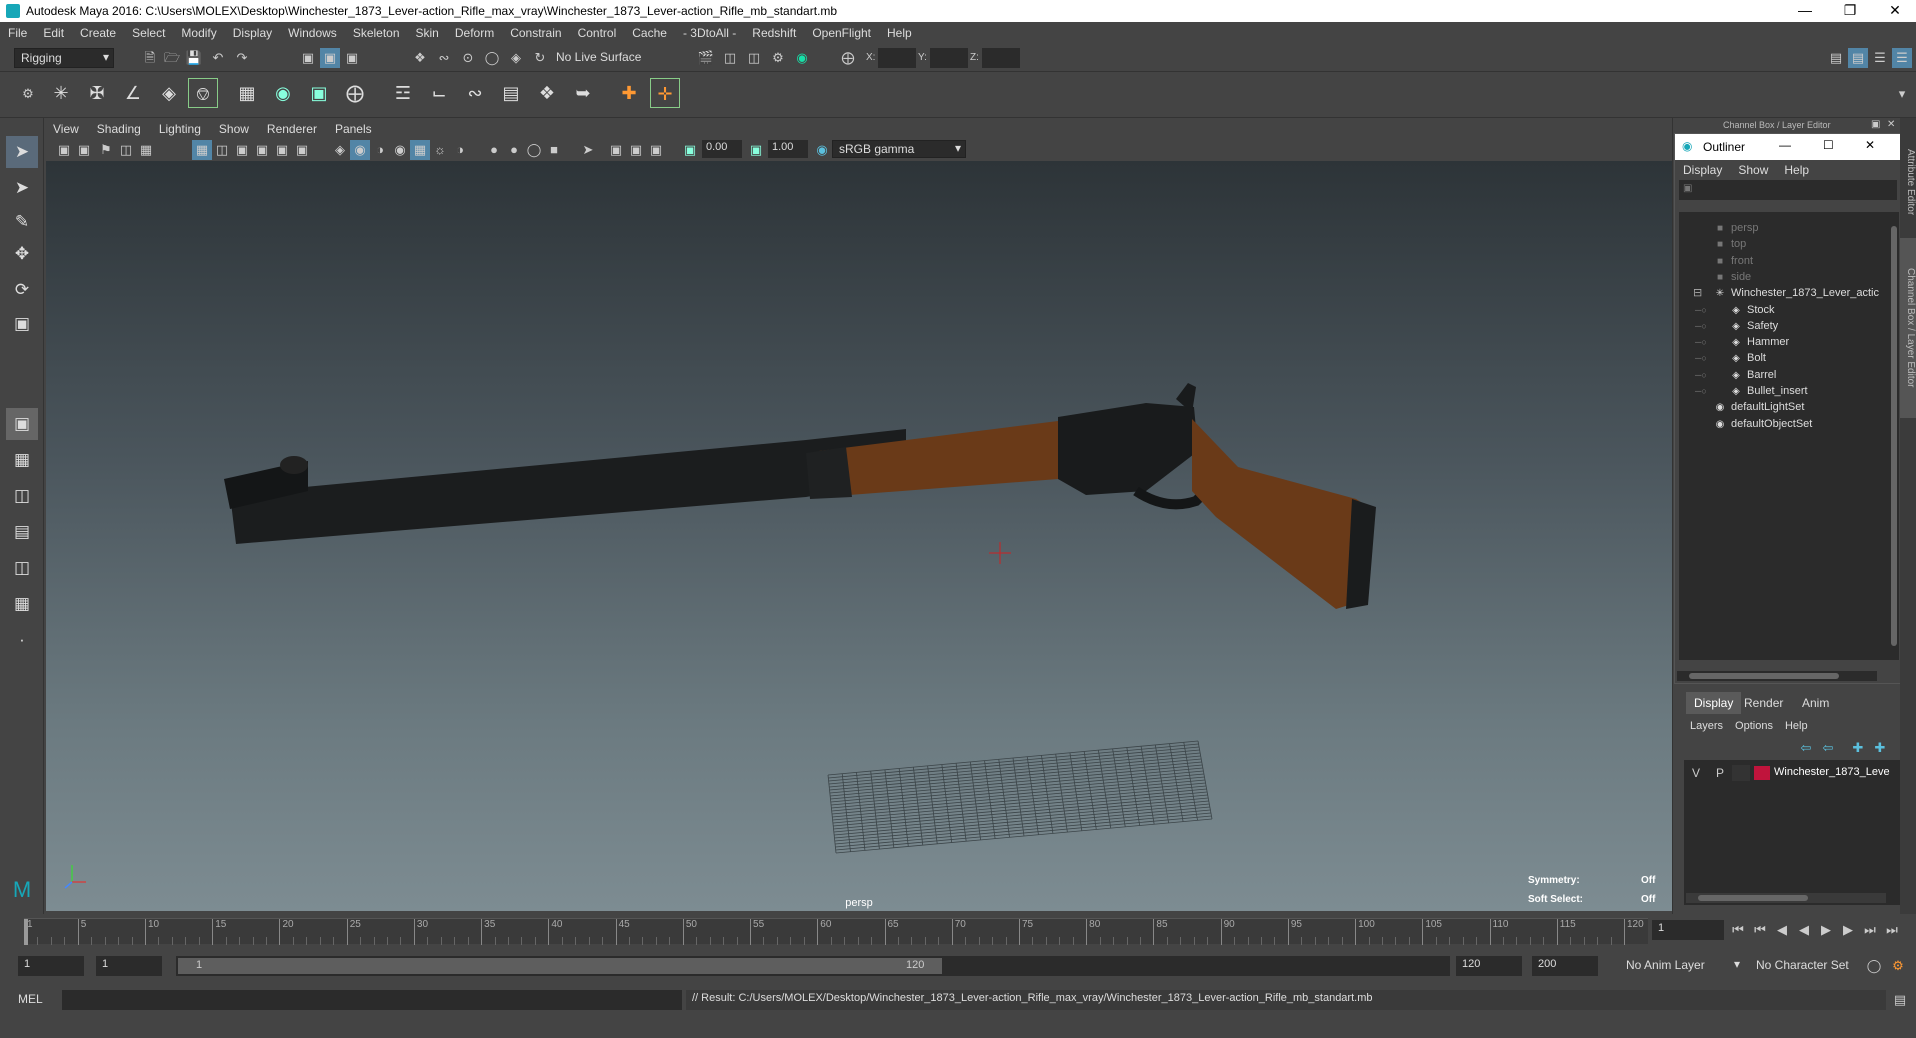 Image resolution: width=1916 pixels, height=1038 pixels. Describe the element at coordinates (1489, 966) in the screenshot. I see `playback-end-field: 120` at that location.